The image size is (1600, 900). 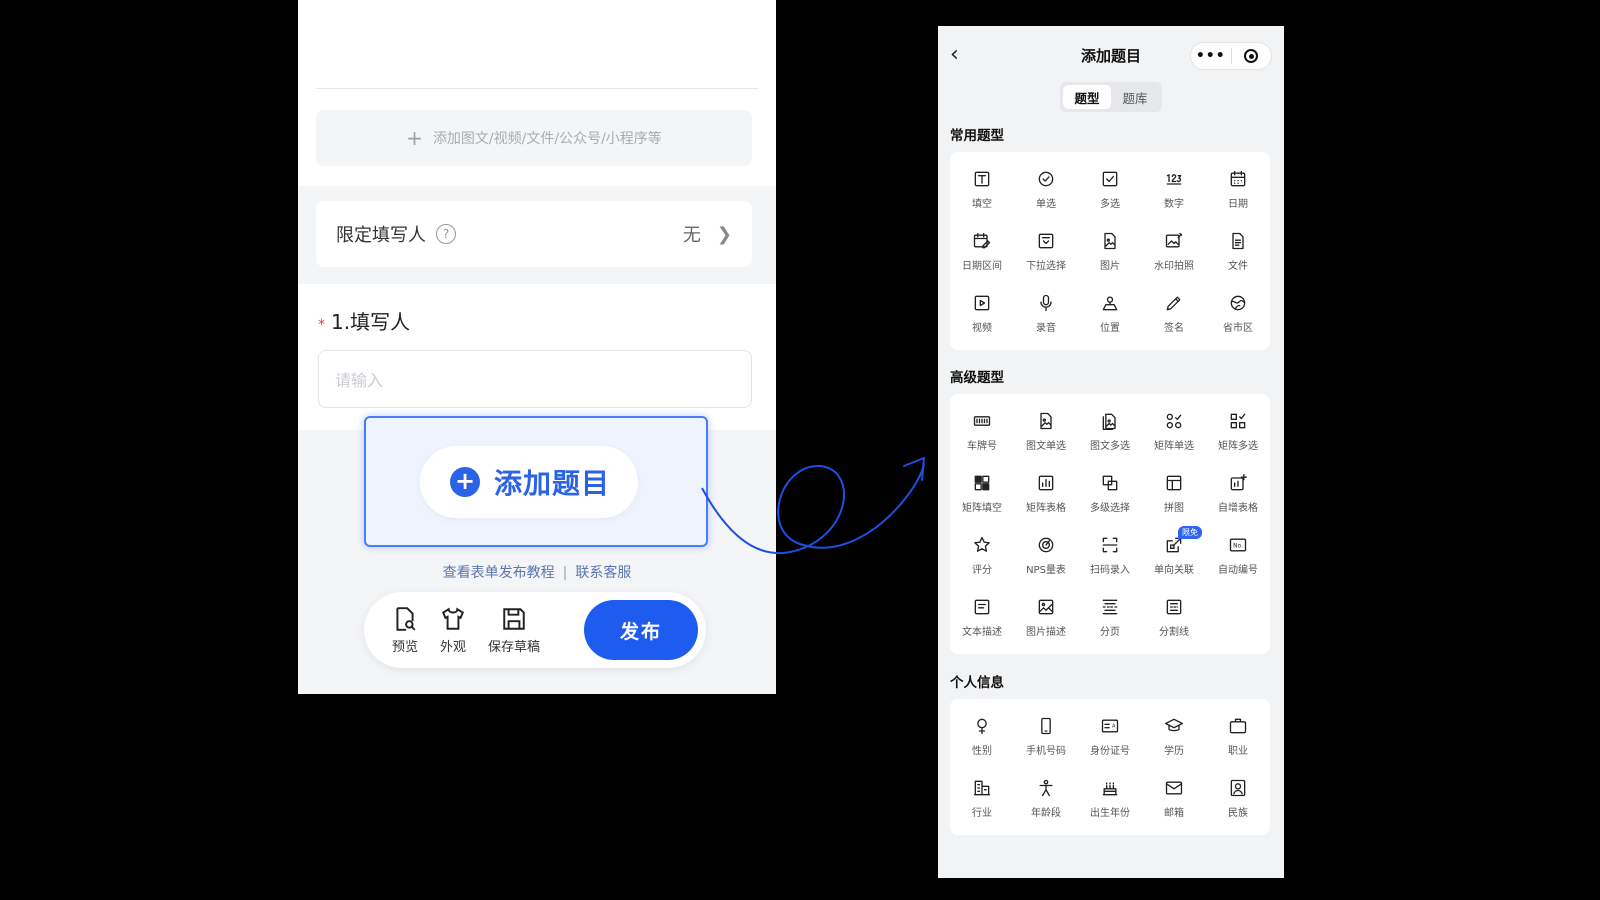 What do you see at coordinates (499, 573) in the screenshot?
I see `tutorial-link: 查看表单发布教程` at bounding box center [499, 573].